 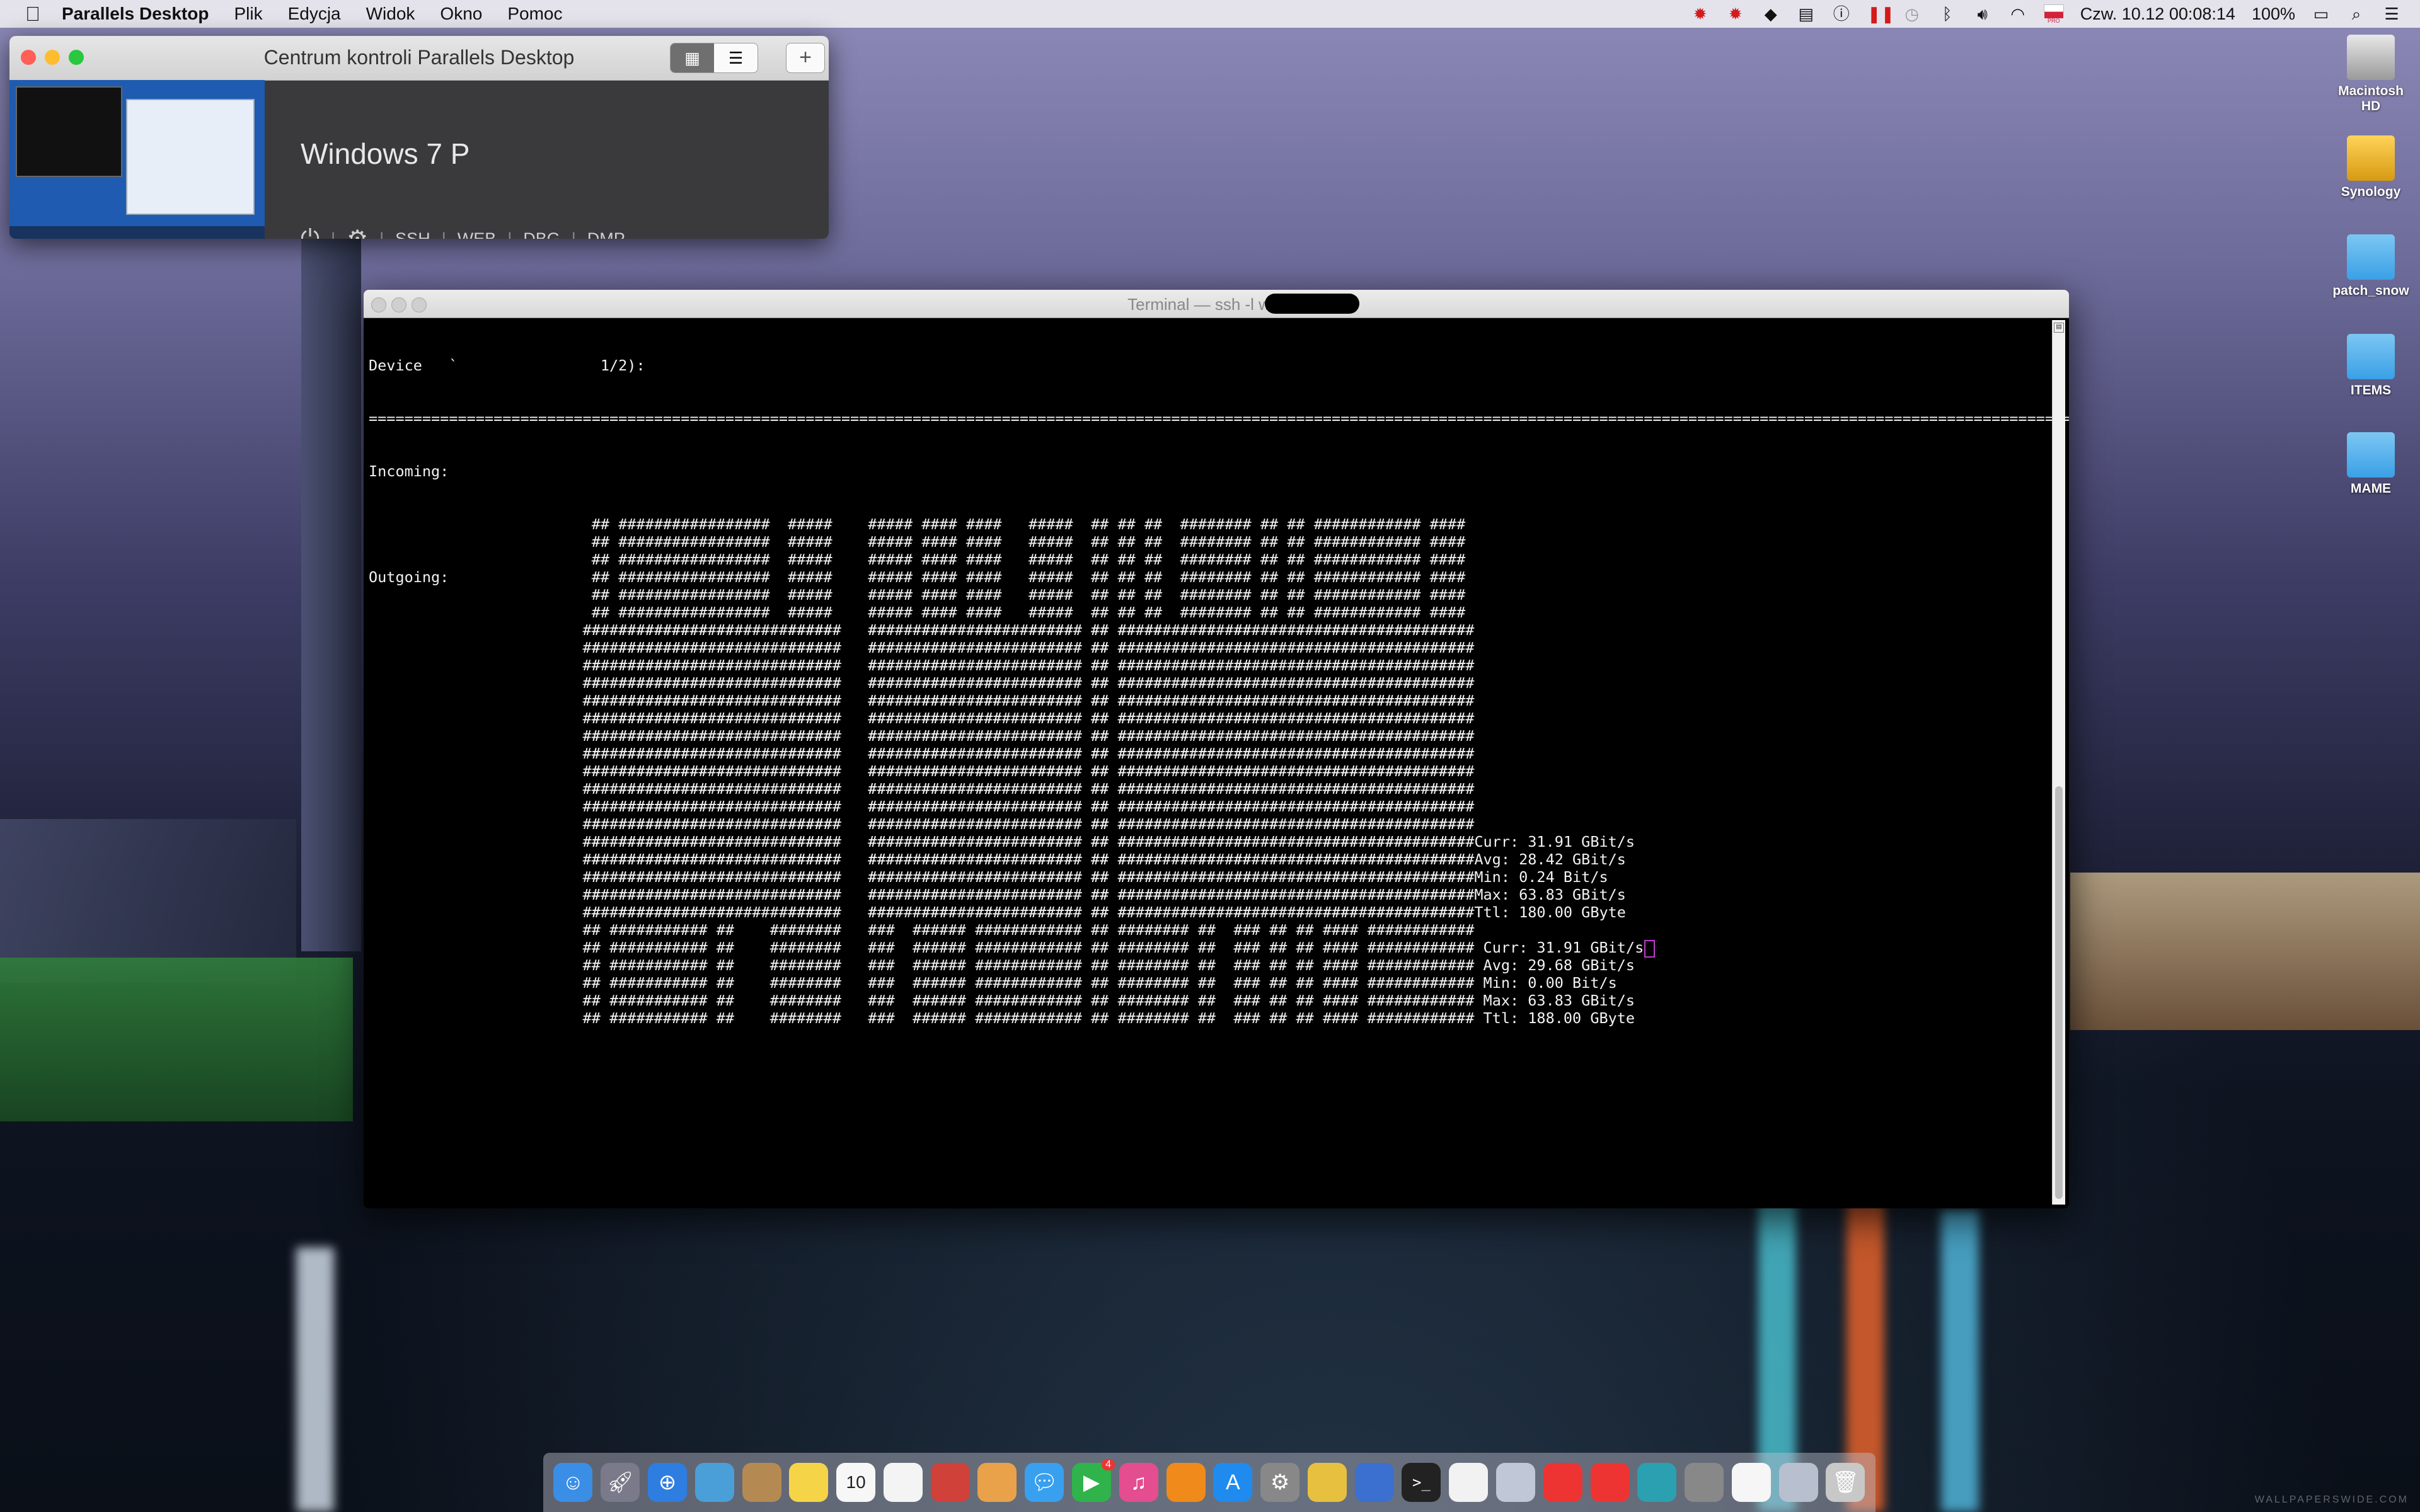 I want to click on desktop-icon-items: ITEMS, so click(x=2371, y=366).